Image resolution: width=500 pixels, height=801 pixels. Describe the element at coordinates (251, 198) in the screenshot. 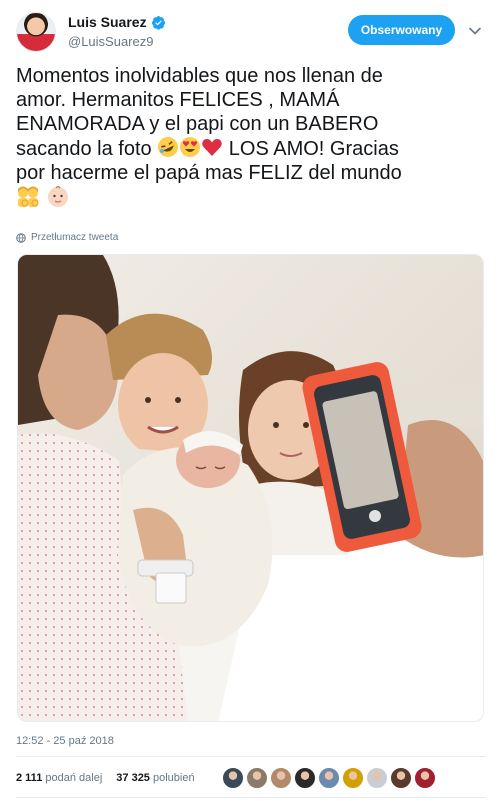

I see `tweet-text-line` at that location.